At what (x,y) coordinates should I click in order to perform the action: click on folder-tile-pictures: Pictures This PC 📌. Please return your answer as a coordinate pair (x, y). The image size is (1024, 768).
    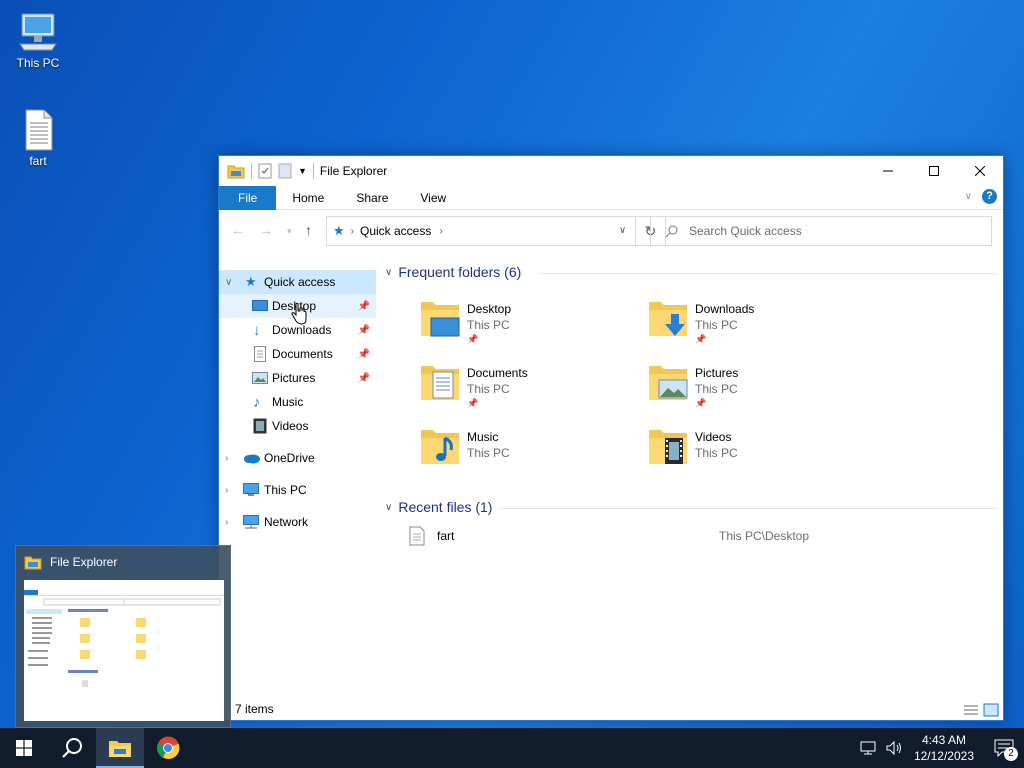
    Looking at the image, I should click on (757, 388).